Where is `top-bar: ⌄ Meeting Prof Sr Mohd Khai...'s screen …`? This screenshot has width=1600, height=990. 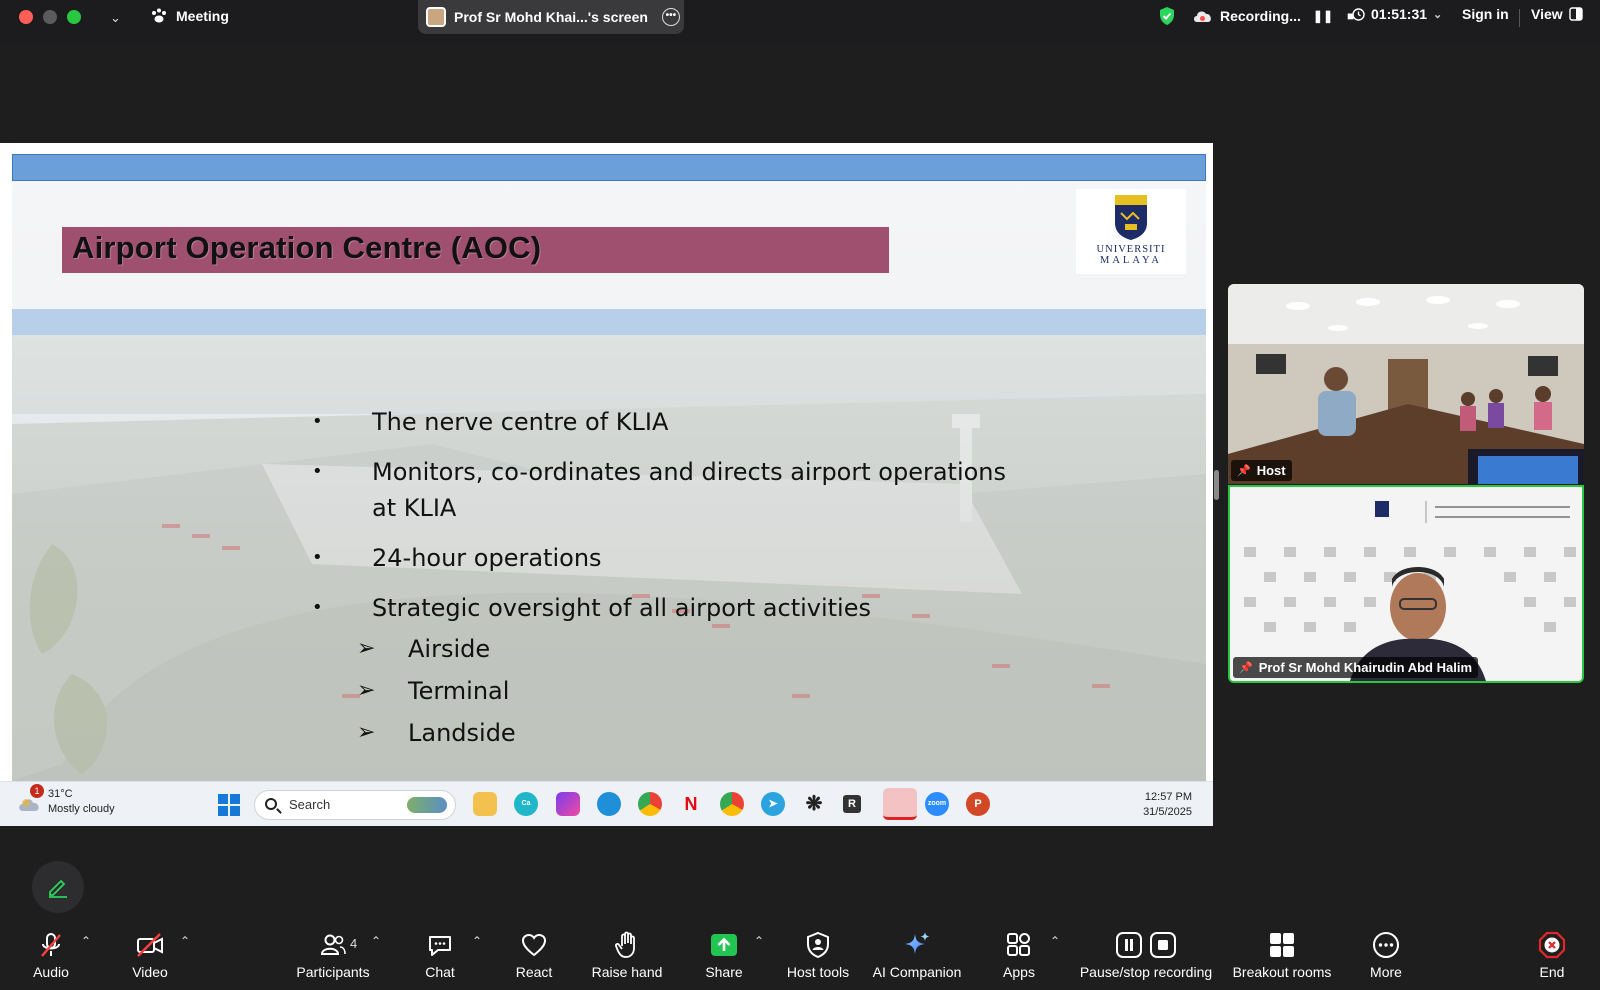 top-bar: ⌄ Meeting Prof Sr Mohd Khai...'s screen … is located at coordinates (800, 22).